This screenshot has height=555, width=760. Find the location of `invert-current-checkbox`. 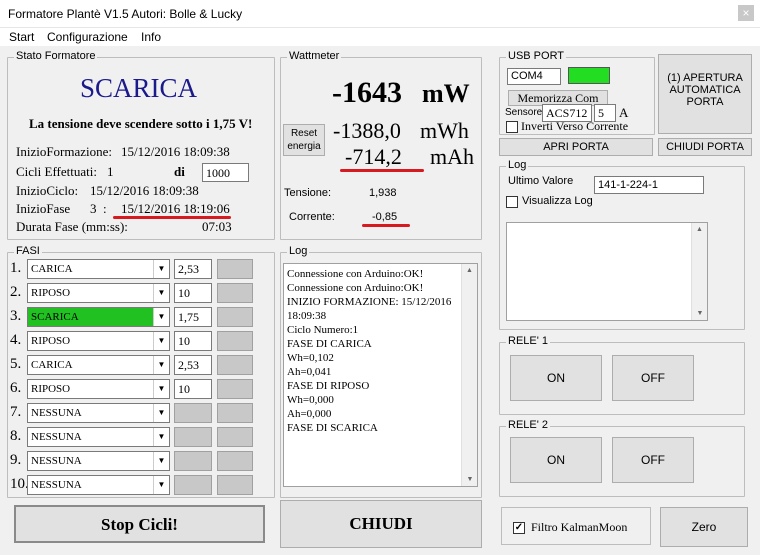

invert-current-checkbox is located at coordinates (512, 127).